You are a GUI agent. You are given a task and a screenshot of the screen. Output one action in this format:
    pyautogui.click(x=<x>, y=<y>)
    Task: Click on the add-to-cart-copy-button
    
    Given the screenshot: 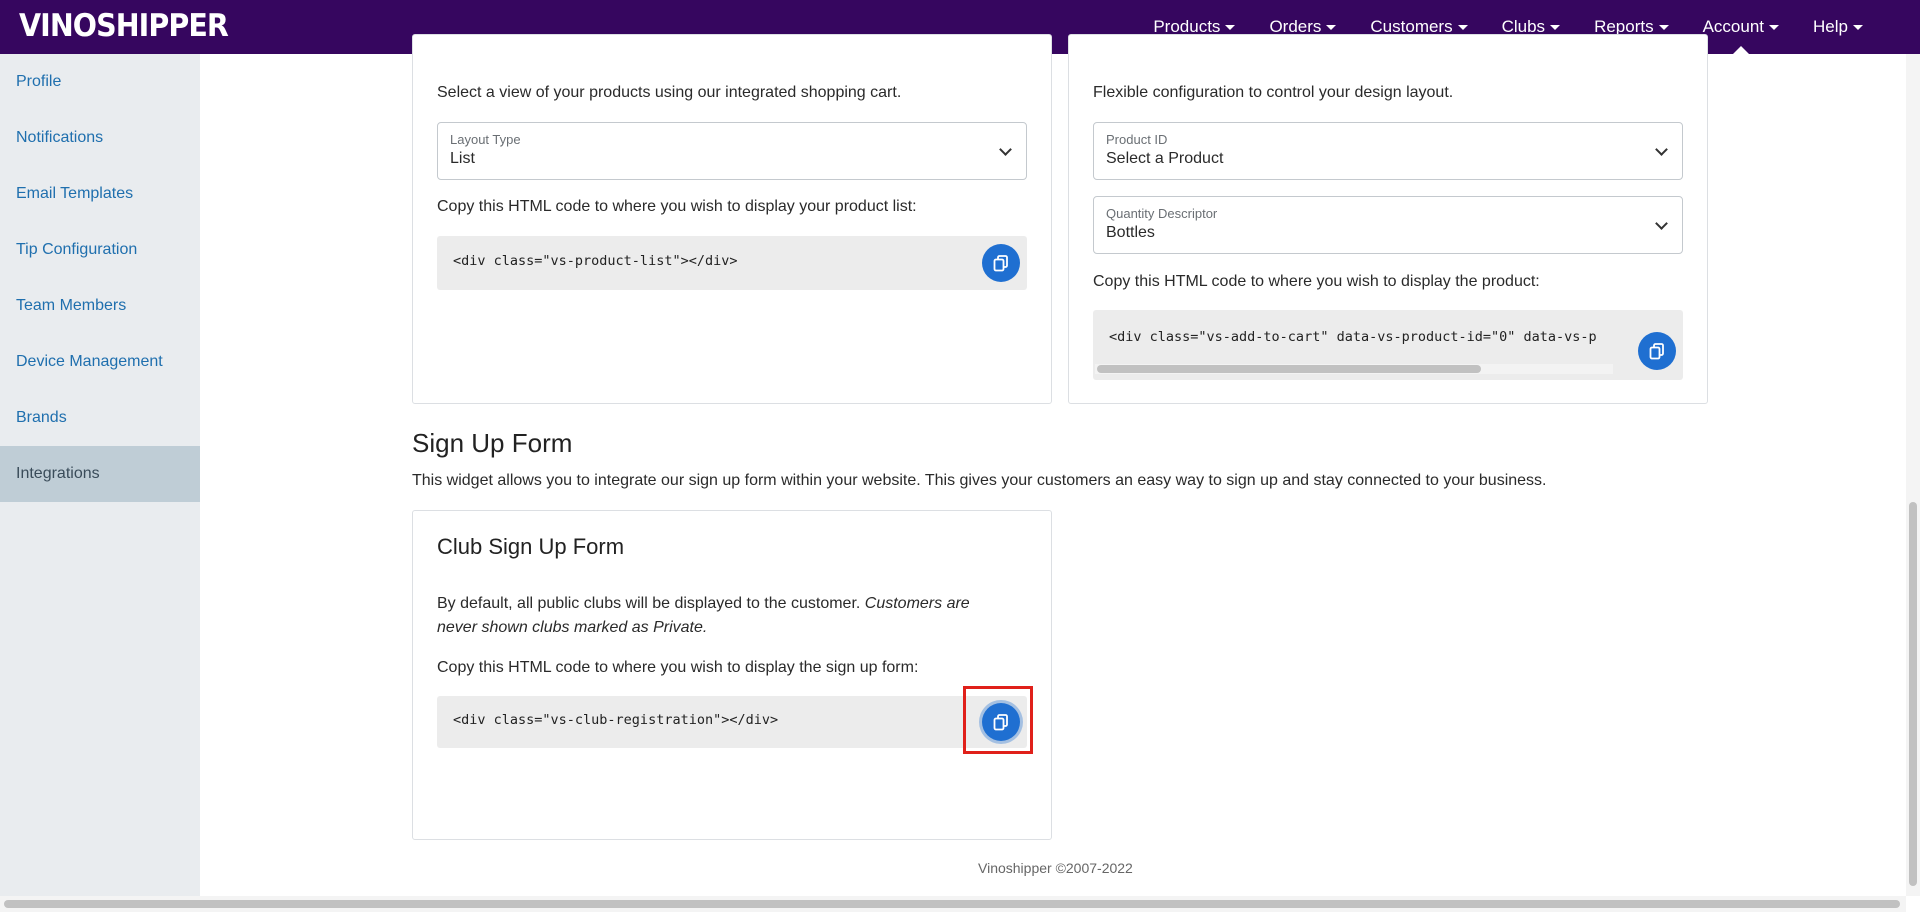 What is the action you would take?
    pyautogui.click(x=1657, y=351)
    